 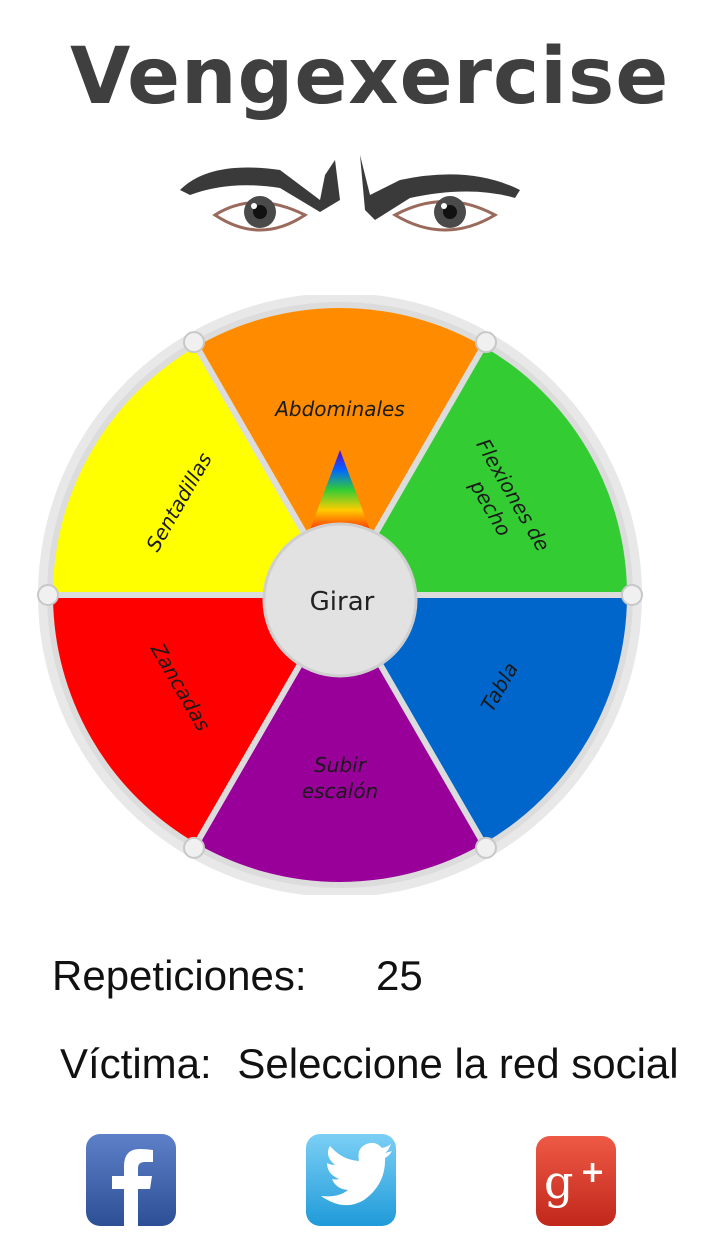 What do you see at coordinates (132, 1187) in the screenshot?
I see `facebook-icon` at bounding box center [132, 1187].